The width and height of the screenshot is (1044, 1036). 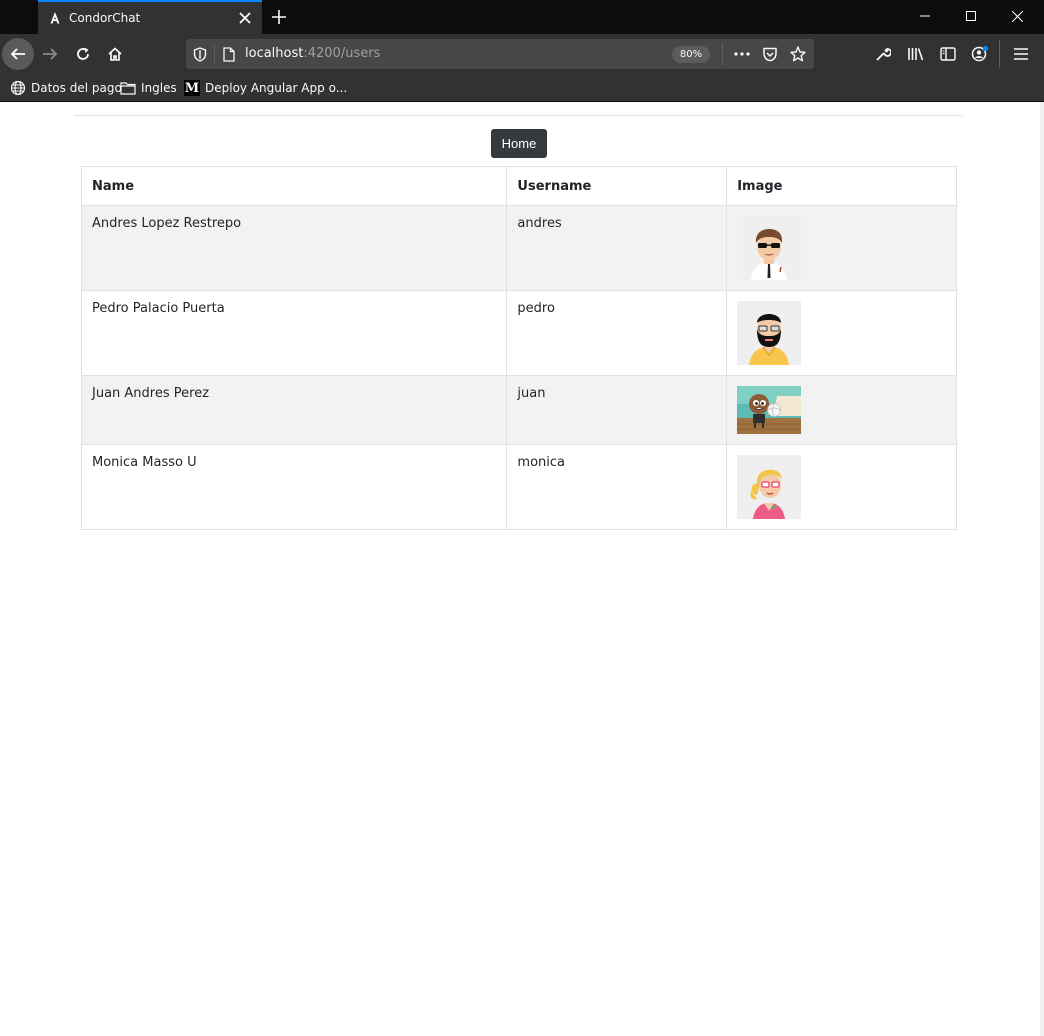 What do you see at coordinates (50, 54) in the screenshot?
I see `forward-arrow-icon` at bounding box center [50, 54].